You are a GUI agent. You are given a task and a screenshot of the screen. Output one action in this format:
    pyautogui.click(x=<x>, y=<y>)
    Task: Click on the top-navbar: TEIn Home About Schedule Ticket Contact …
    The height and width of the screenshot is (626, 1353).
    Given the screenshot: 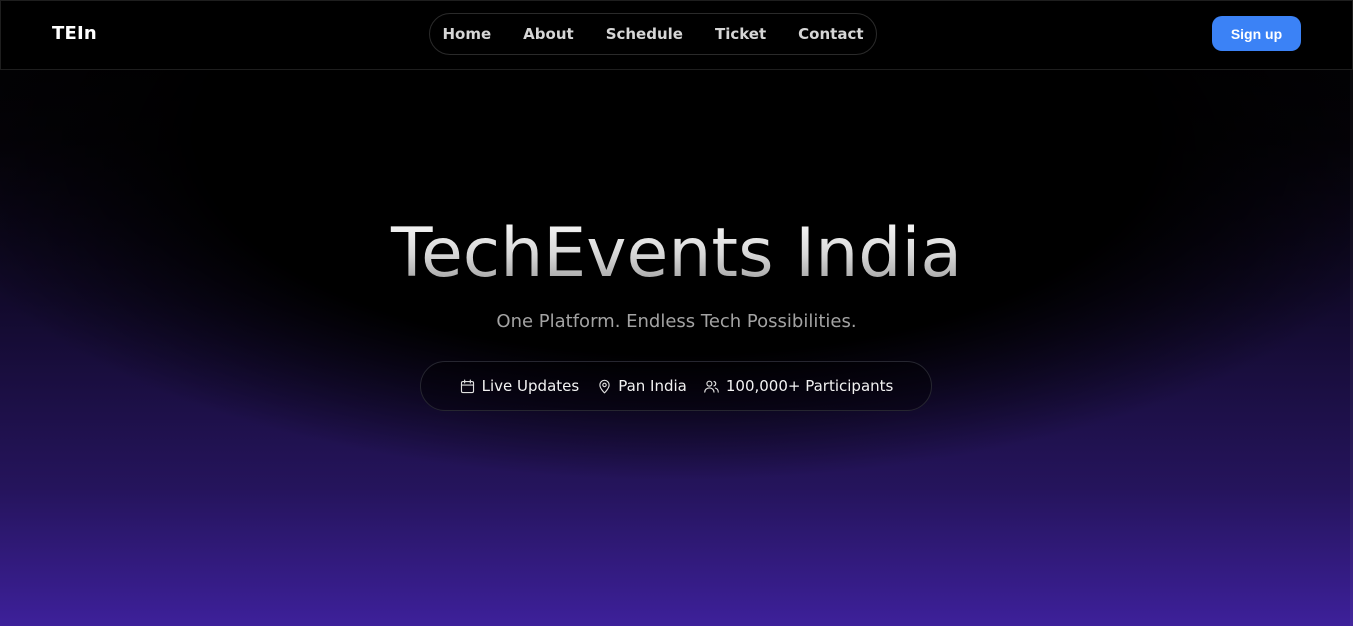 What is the action you would take?
    pyautogui.click(x=676, y=35)
    